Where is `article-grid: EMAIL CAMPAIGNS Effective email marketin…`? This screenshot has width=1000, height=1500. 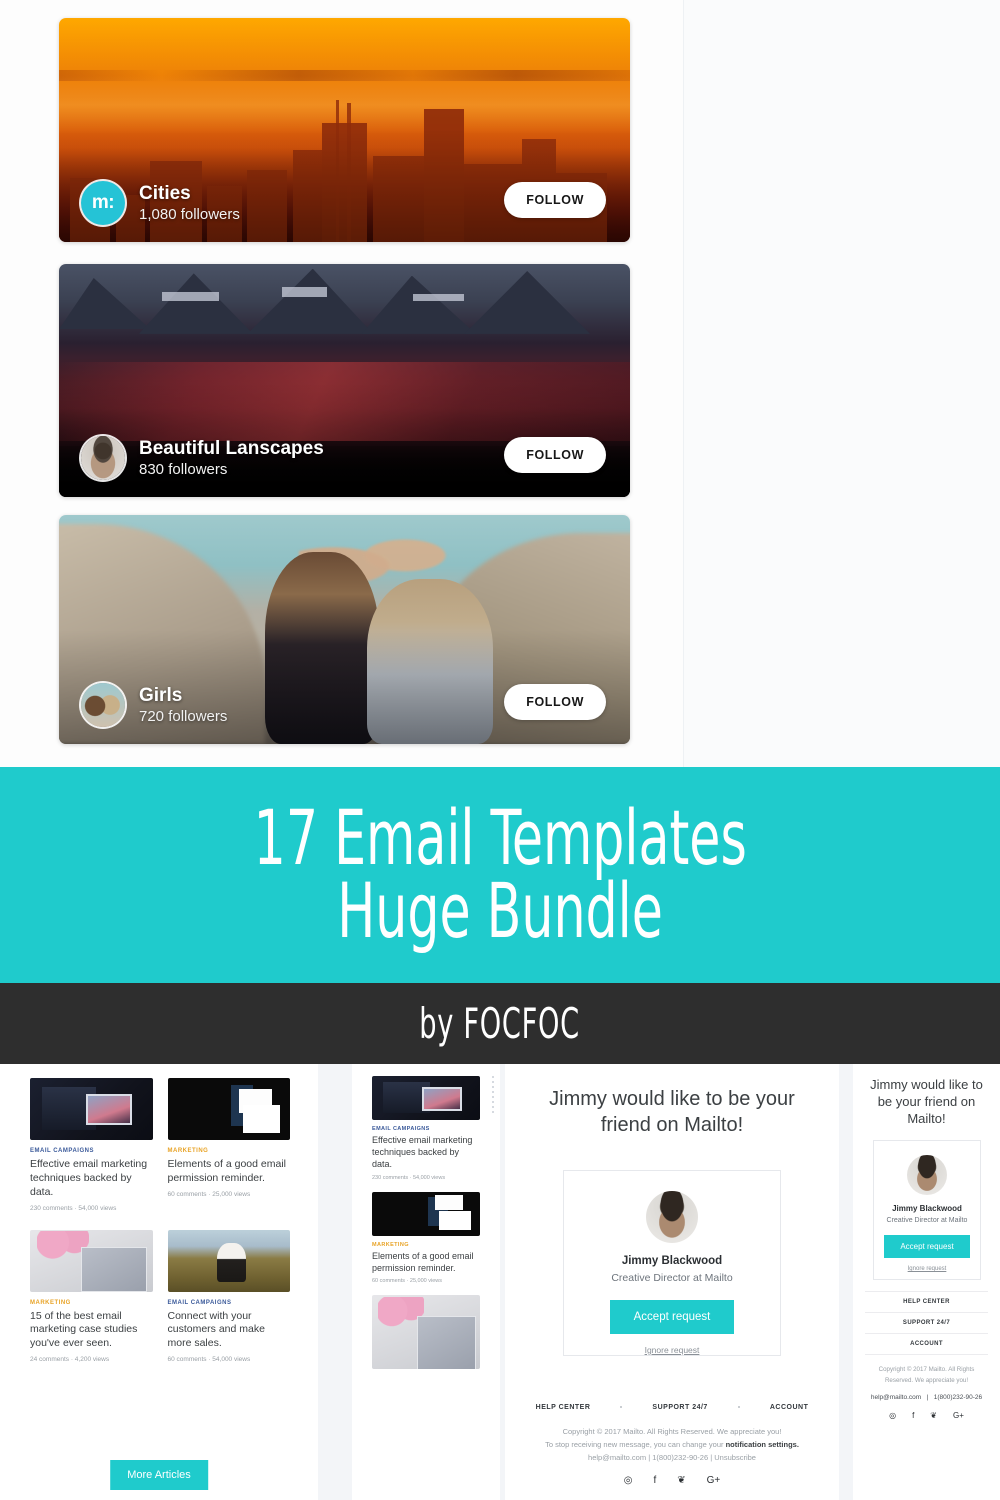 article-grid: EMAIL CAMPAIGNS Effective email marketin… is located at coordinates (160, 1220).